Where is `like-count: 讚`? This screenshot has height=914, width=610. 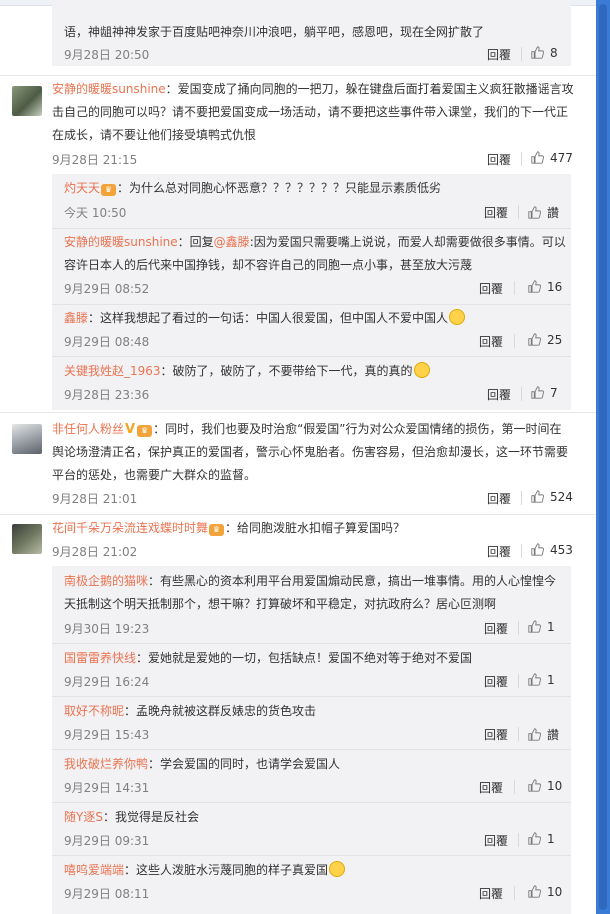 like-count: 讚 is located at coordinates (553, 213).